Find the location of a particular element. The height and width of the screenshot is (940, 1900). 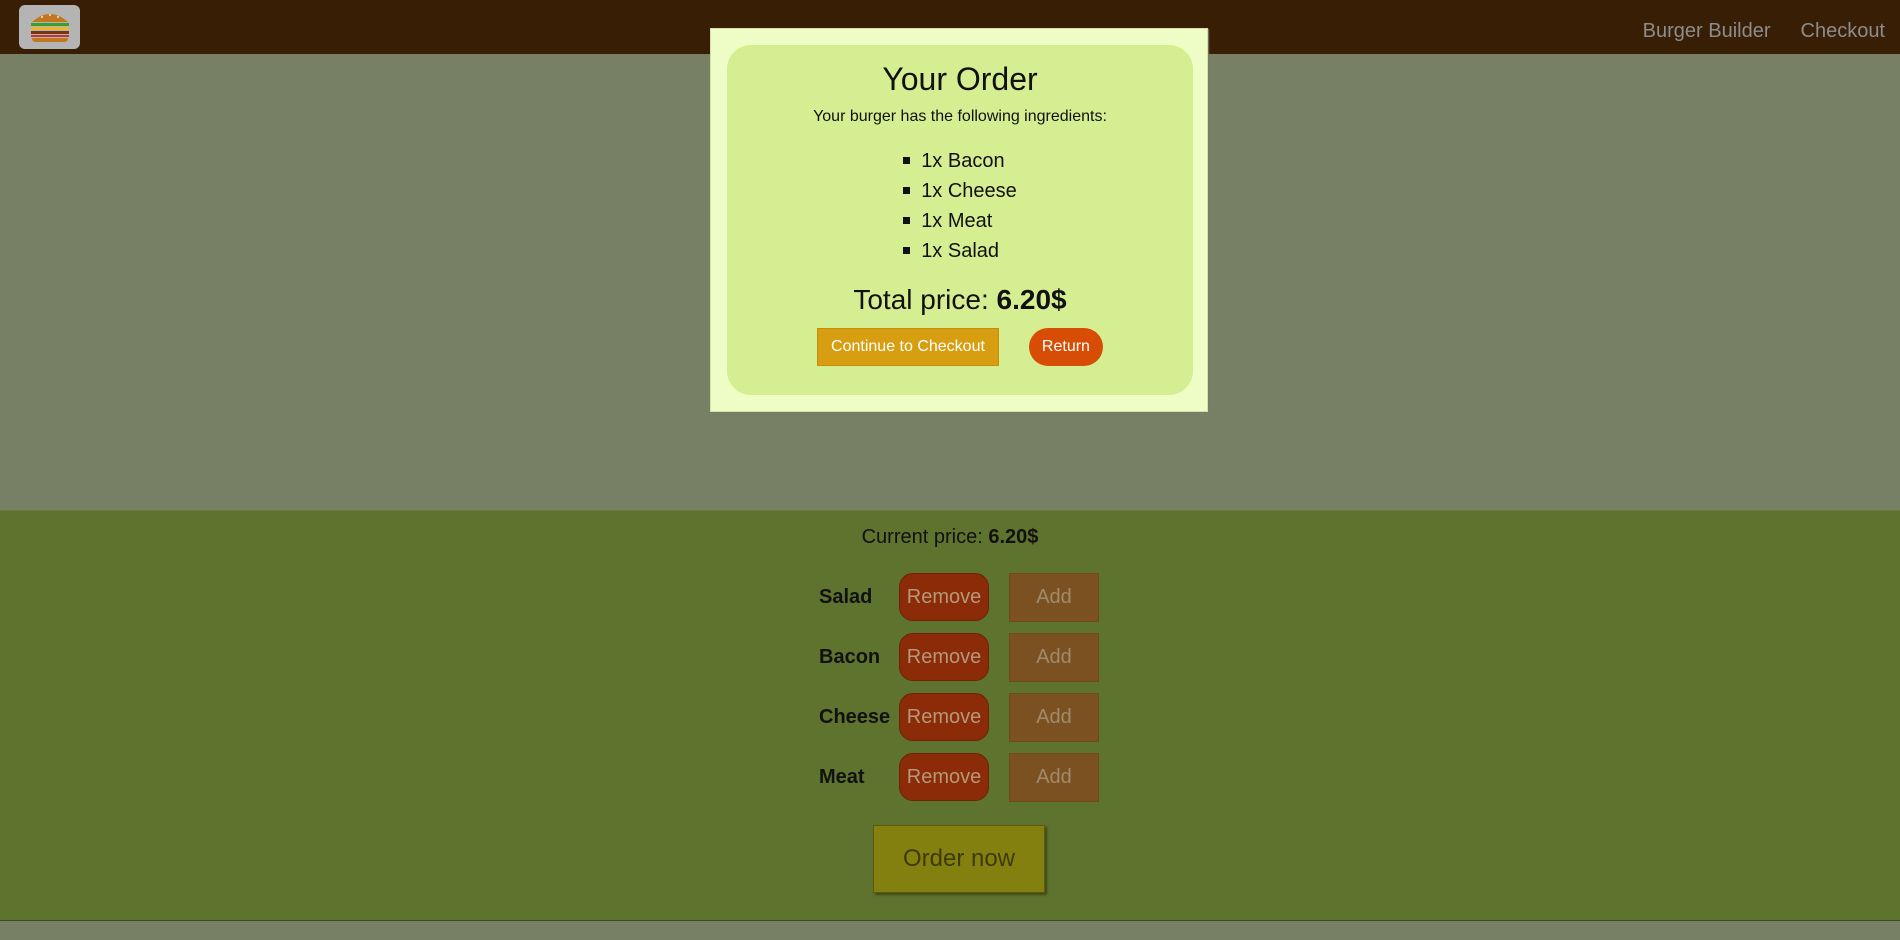

current-price-label: Current price: is located at coordinates (922, 537).